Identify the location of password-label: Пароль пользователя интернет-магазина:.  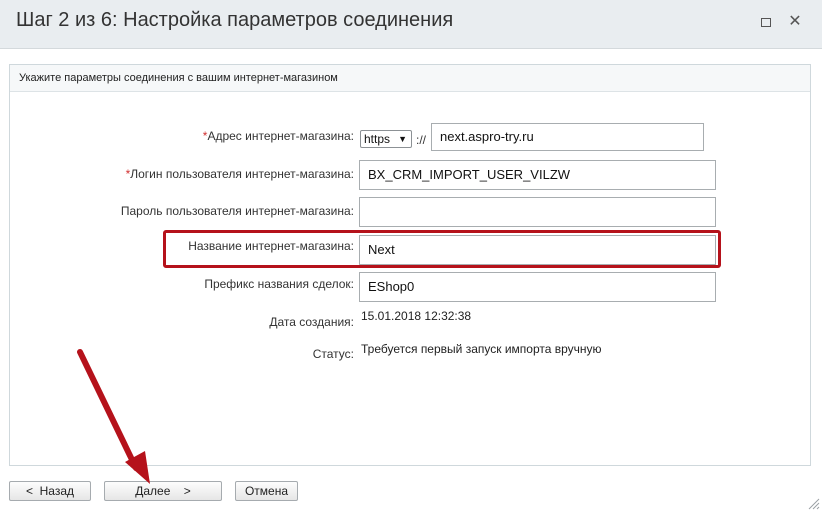
(237, 211).